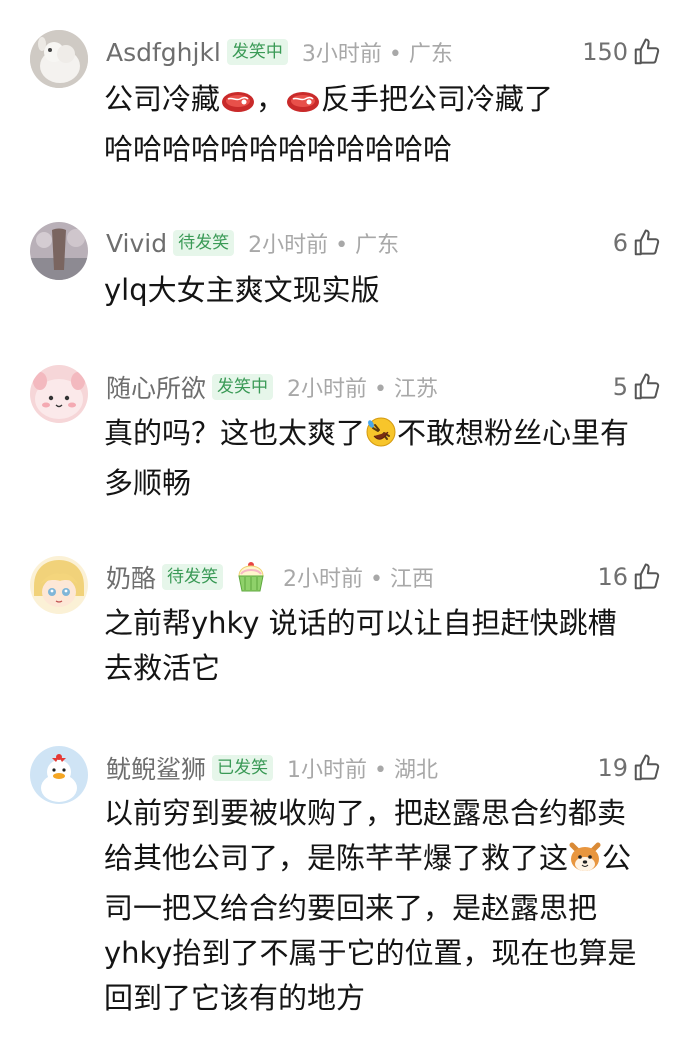 The image size is (690, 1048). Describe the element at coordinates (329, 124) in the screenshot. I see `comment-text: 公司冷藏，反手把公司冷藏了 哈哈哈哈哈哈哈哈哈哈哈哈` at that location.